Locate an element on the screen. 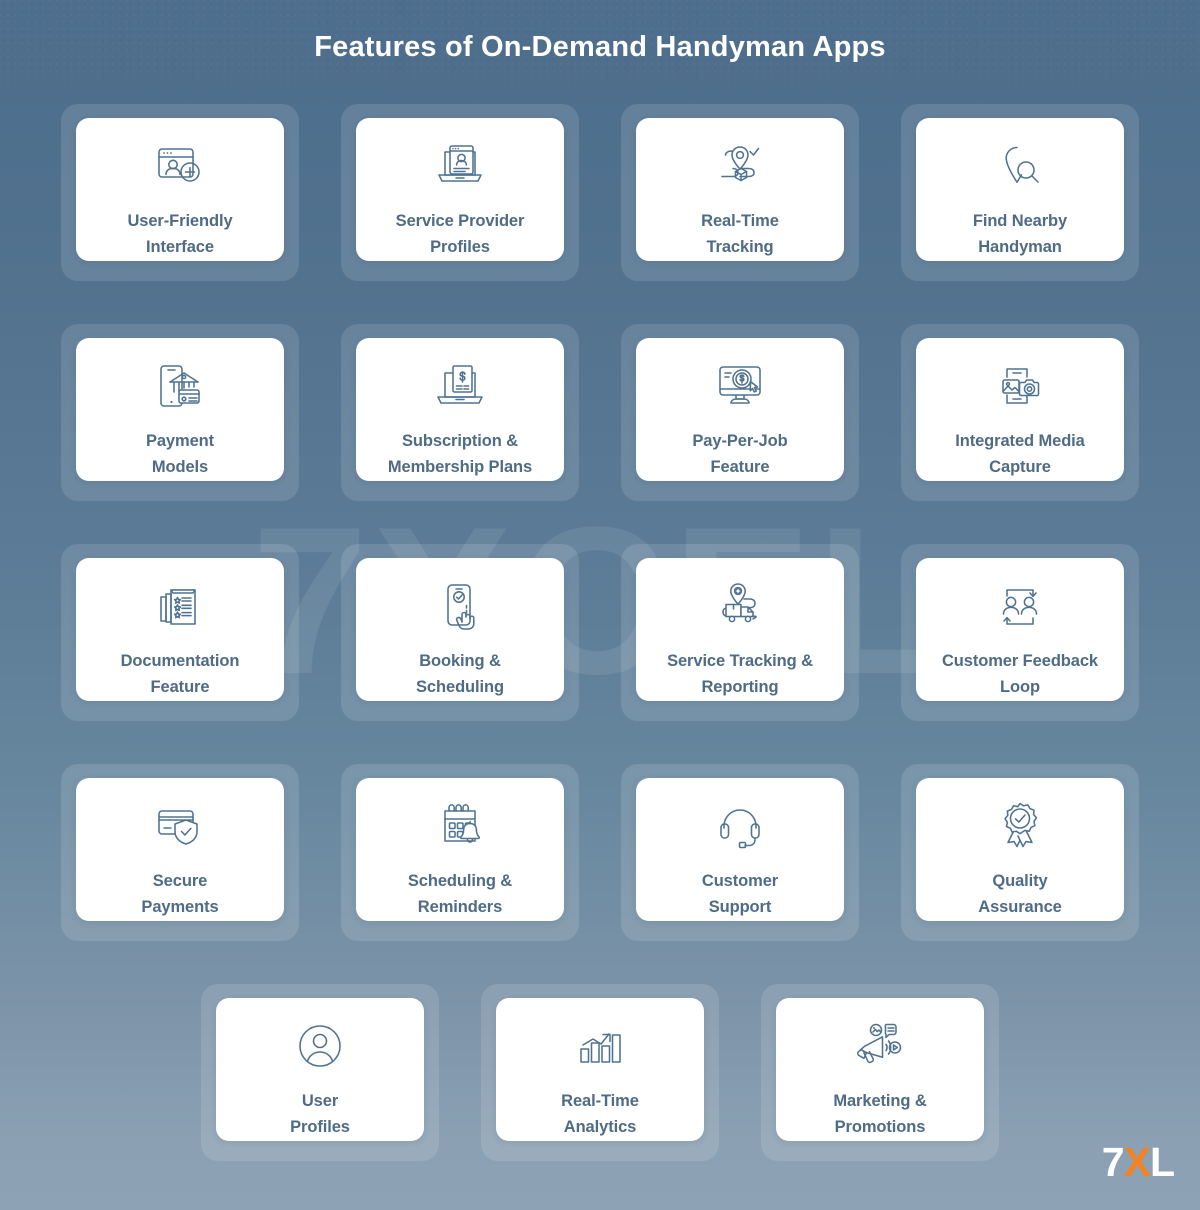  feature-card-booking-scheduling: Booking & Scheduling is located at coordinates (460, 632).